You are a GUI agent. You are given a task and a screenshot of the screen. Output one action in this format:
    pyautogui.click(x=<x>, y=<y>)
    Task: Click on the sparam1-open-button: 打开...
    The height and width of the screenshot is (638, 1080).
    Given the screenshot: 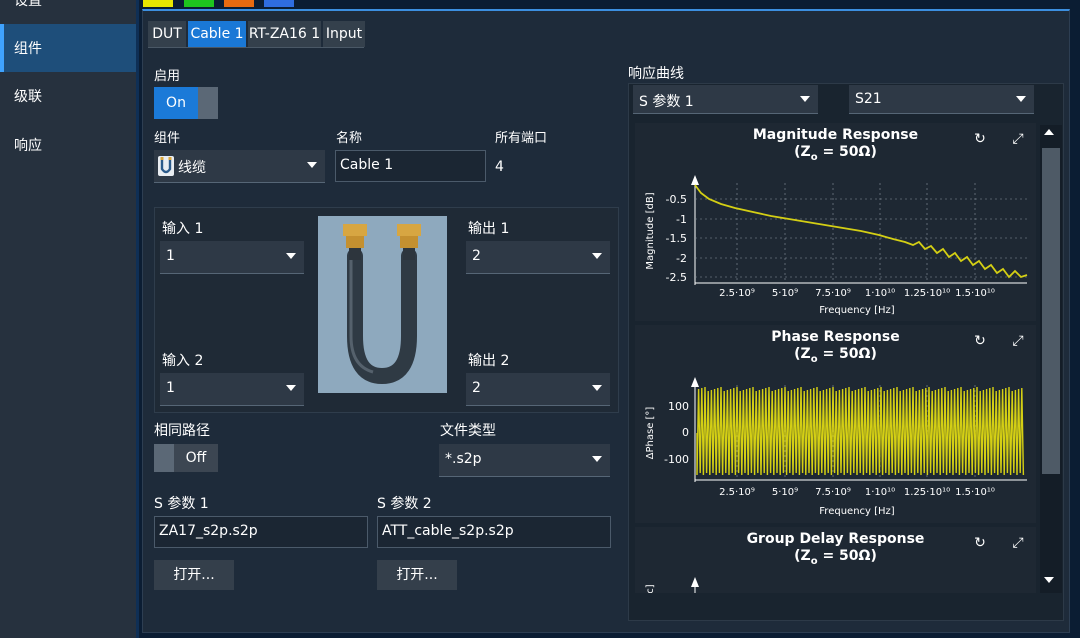 What is the action you would take?
    pyautogui.click(x=194, y=575)
    